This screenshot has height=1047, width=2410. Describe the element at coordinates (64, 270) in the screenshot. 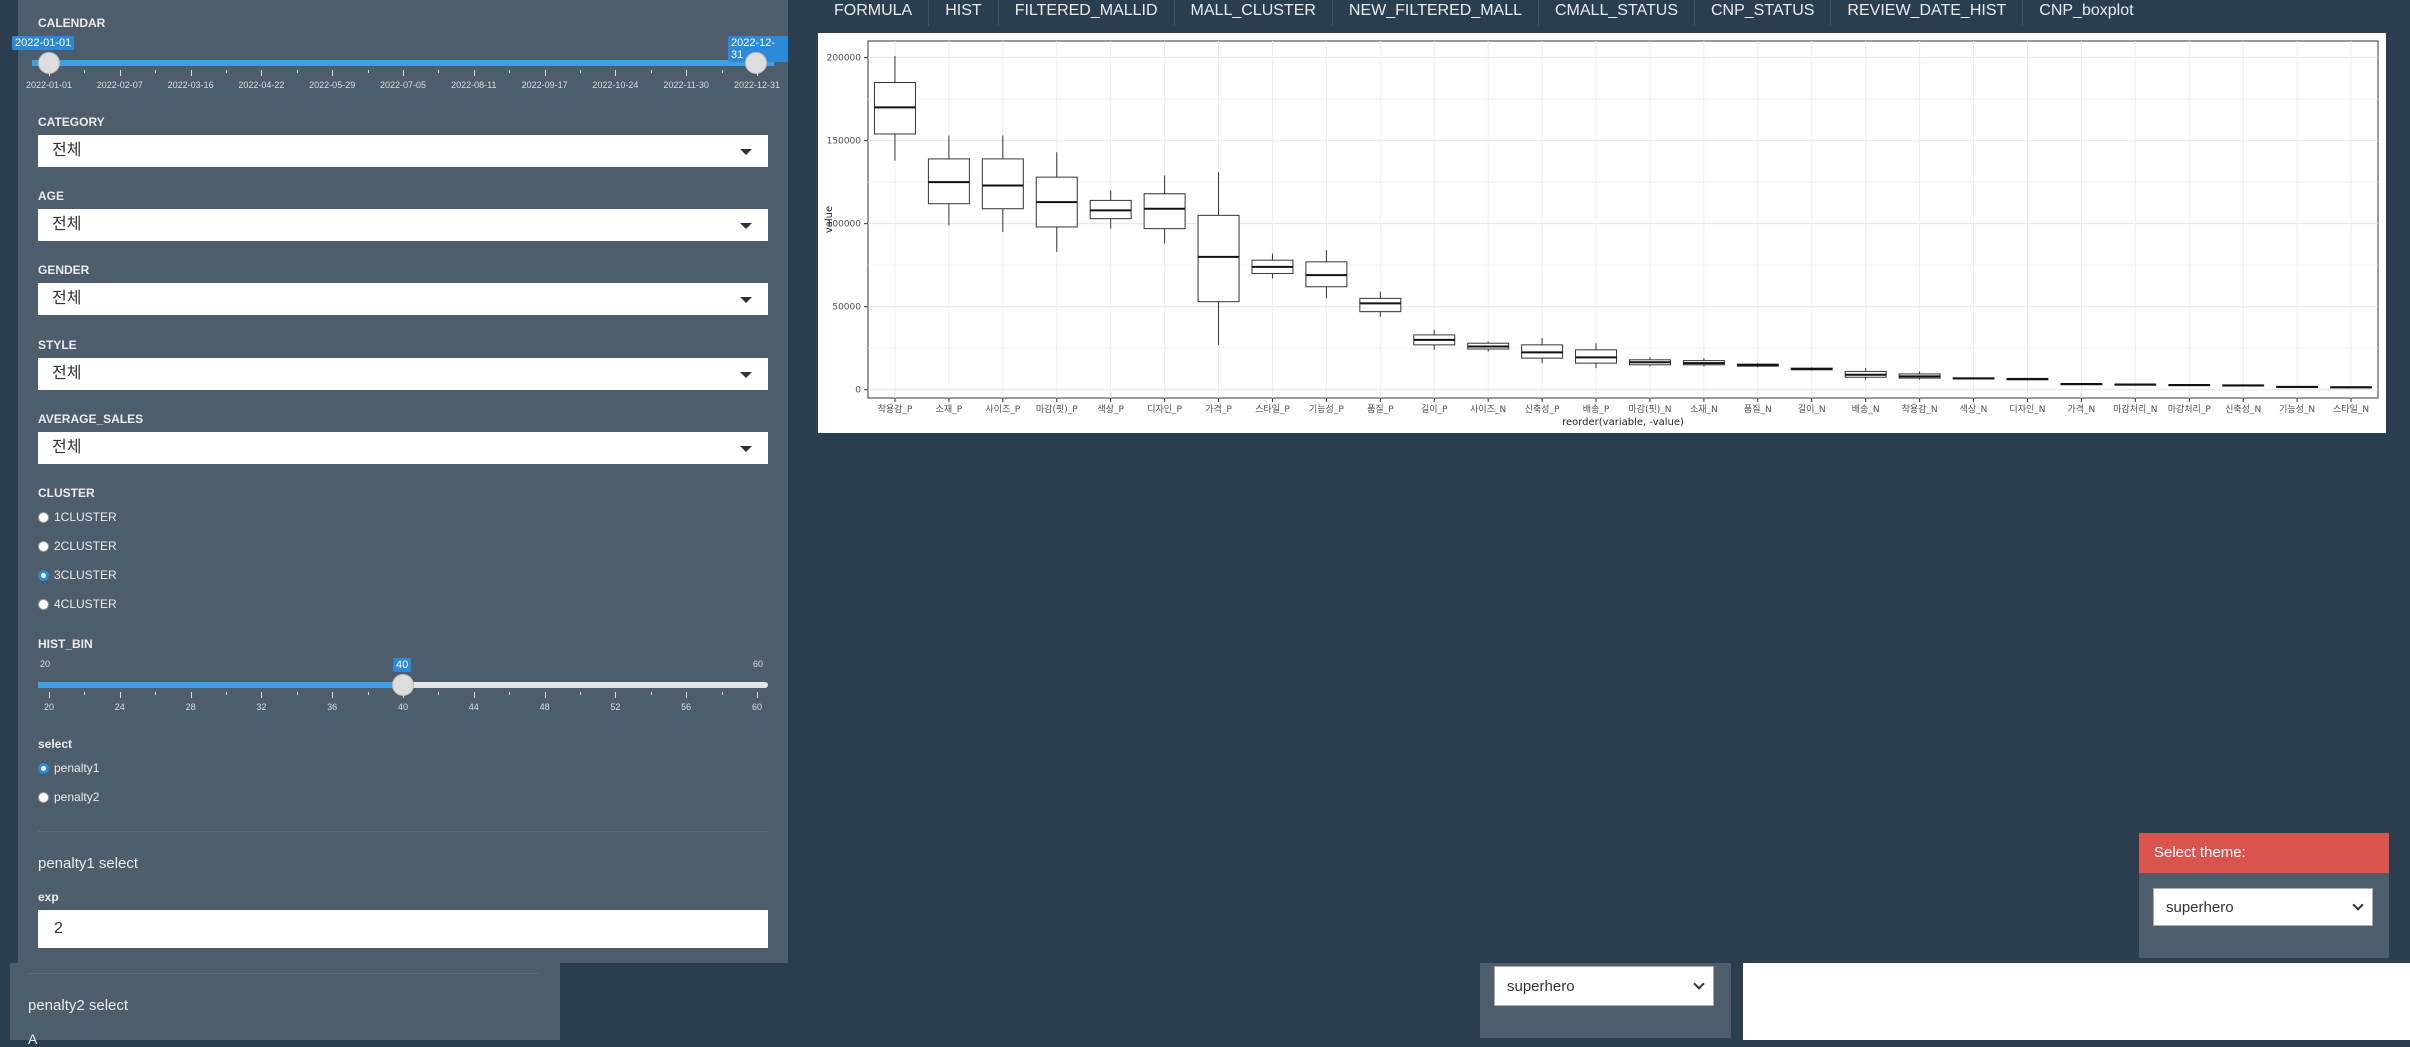

I see `gender-label: GENDER` at that location.